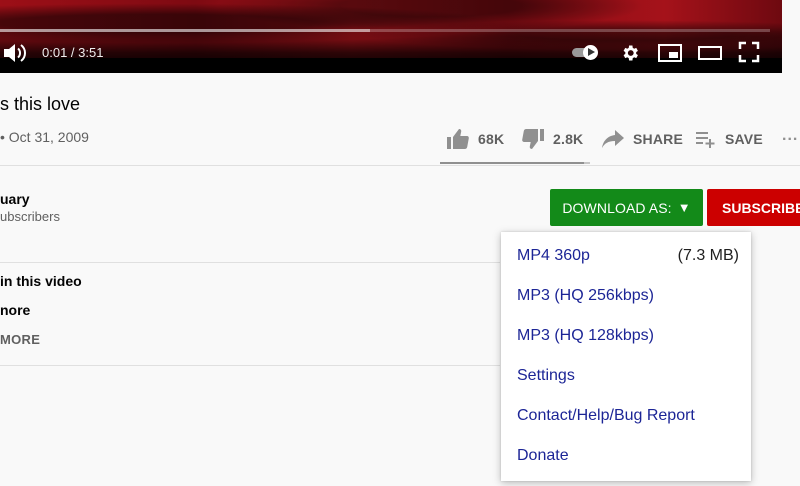  What do you see at coordinates (705, 140) in the screenshot?
I see `add-to-playlist-icon` at bounding box center [705, 140].